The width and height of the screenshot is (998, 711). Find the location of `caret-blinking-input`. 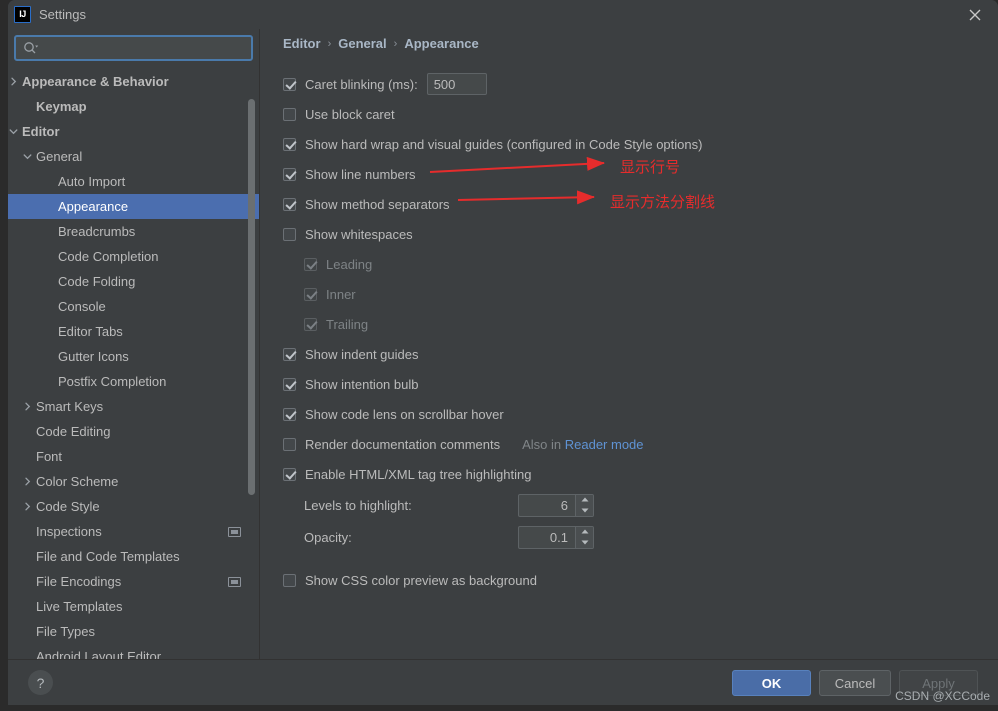

caret-blinking-input is located at coordinates (456, 84).